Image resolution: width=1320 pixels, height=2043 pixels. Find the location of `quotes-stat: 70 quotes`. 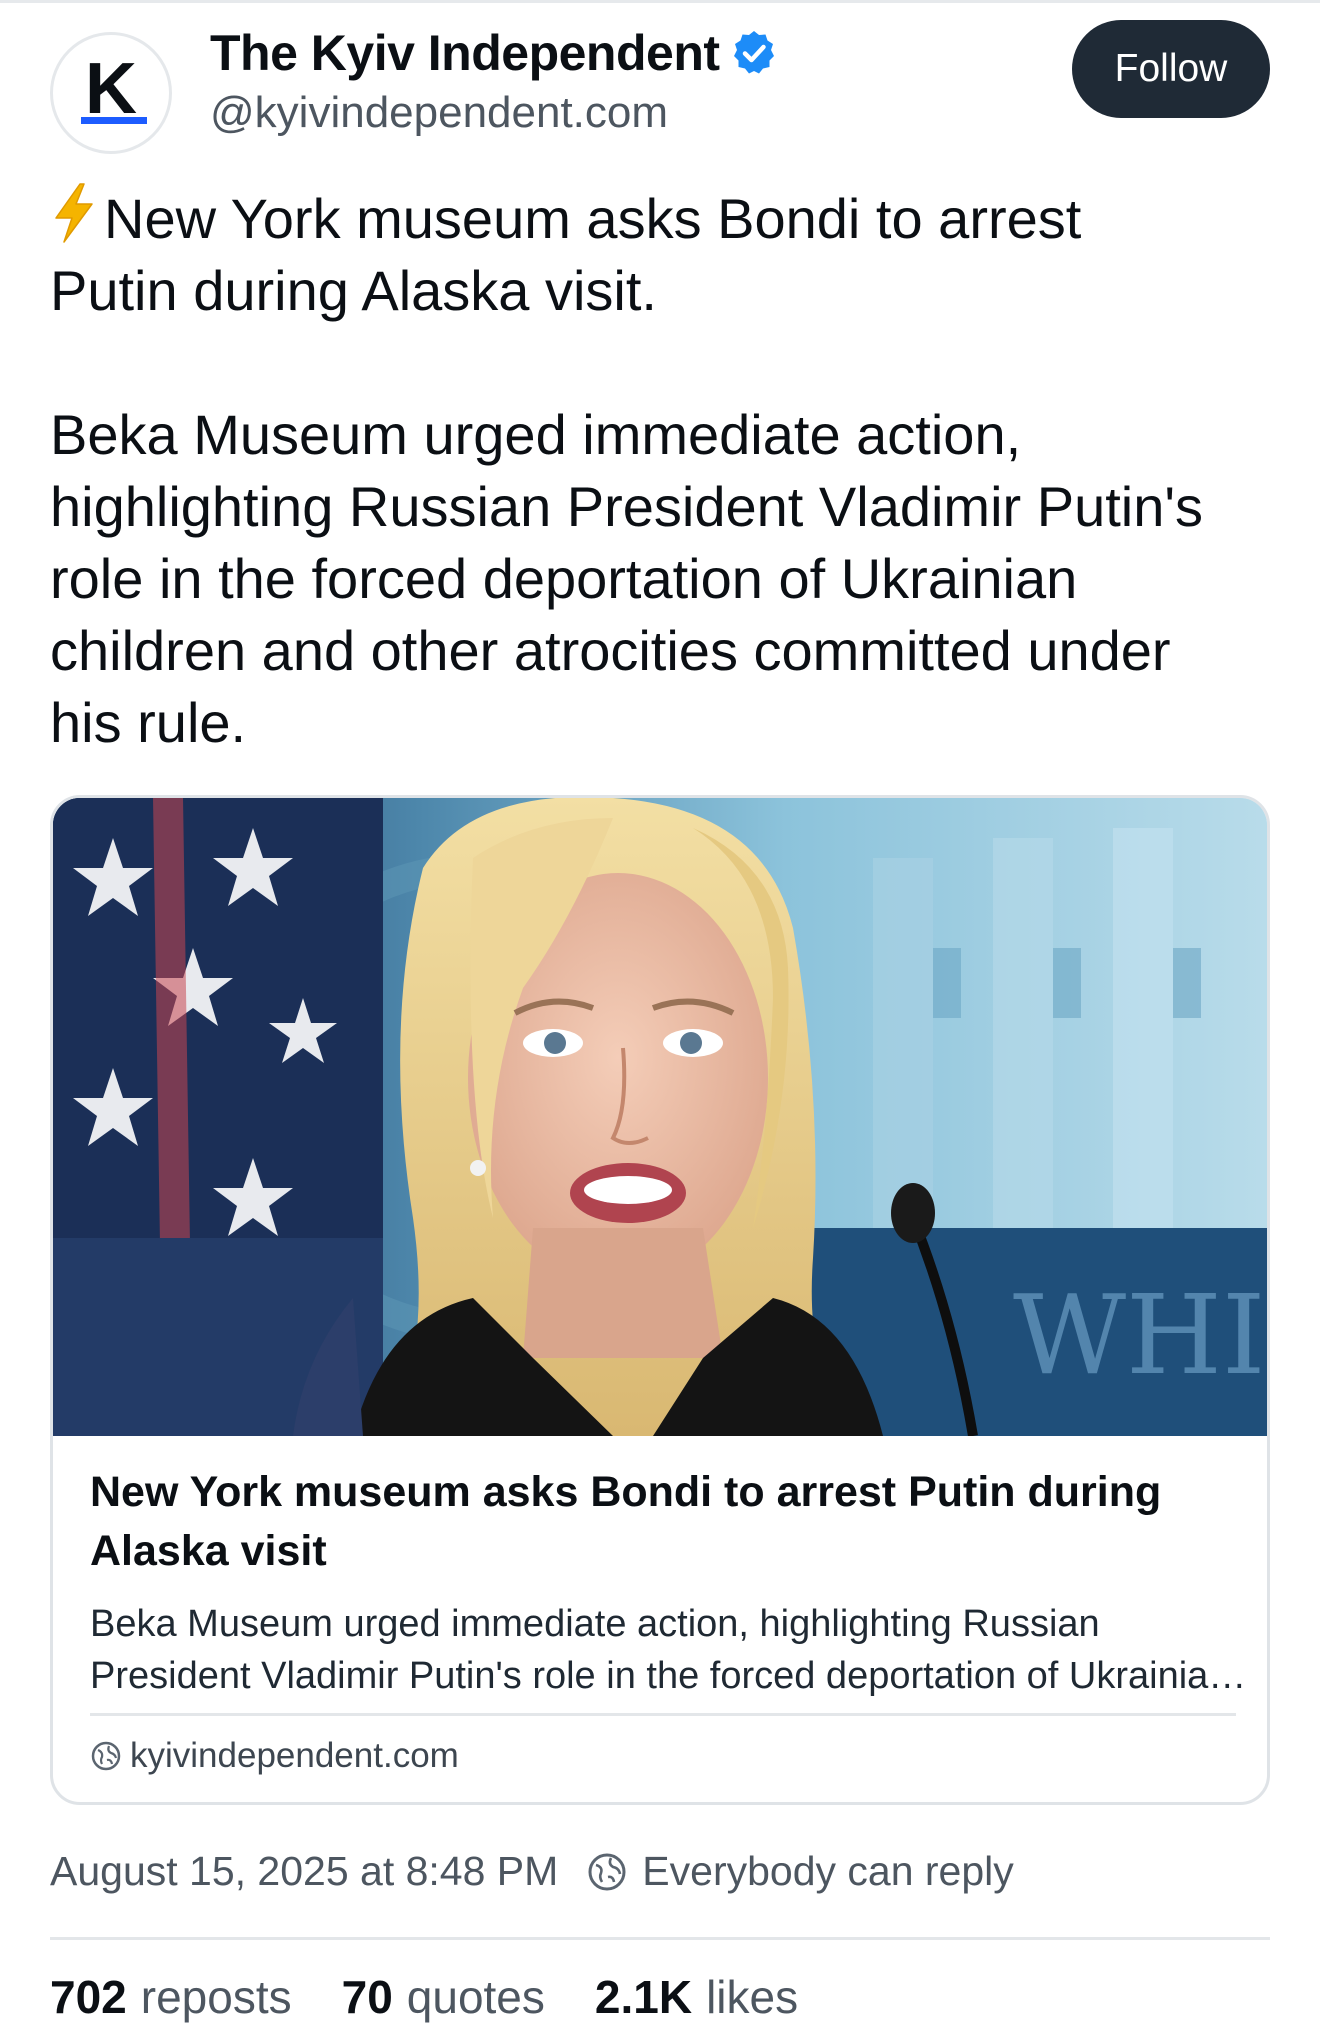

quotes-stat: 70 quotes is located at coordinates (443, 1997).